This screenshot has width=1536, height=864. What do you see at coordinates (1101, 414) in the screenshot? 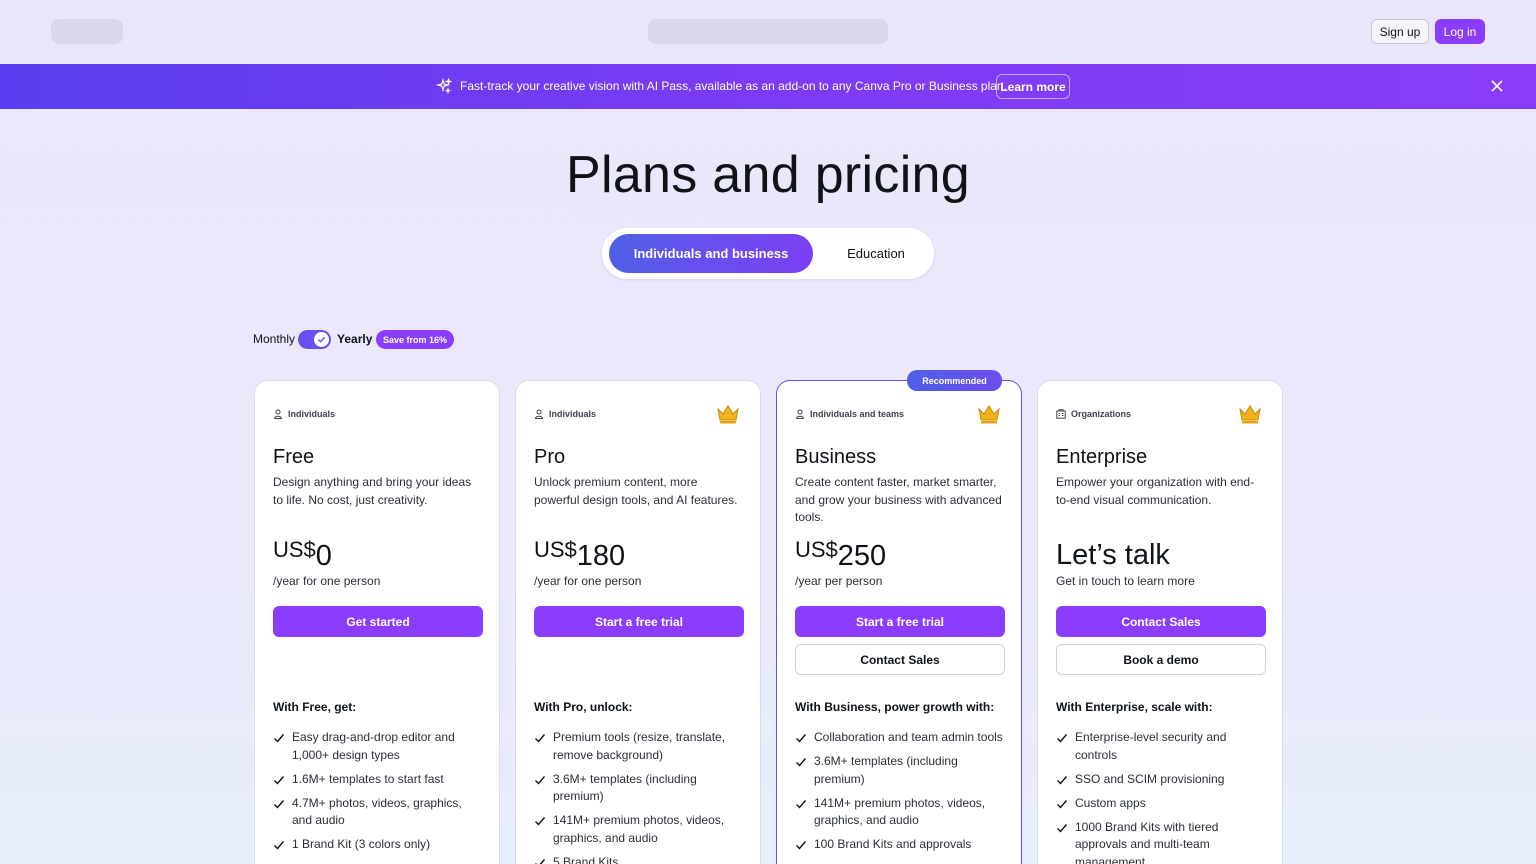
I see `plan-audience-label: Organizations` at bounding box center [1101, 414].